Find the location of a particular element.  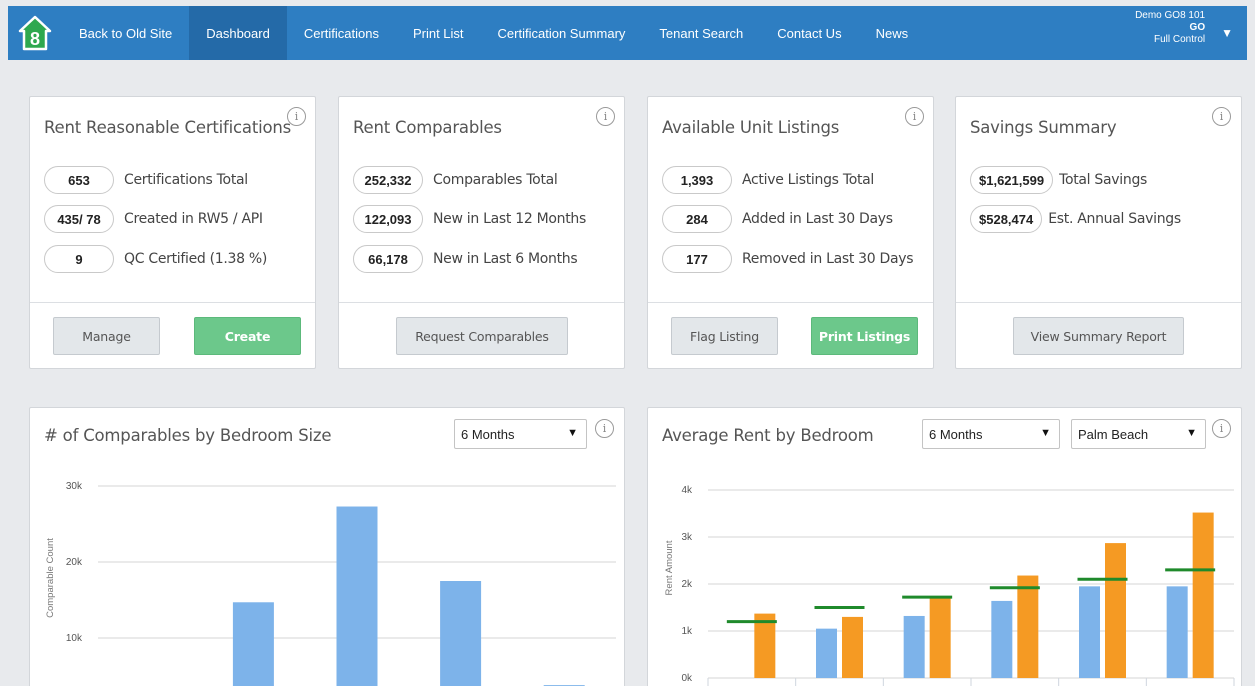

y-tick-label: 1k is located at coordinates (687, 631).